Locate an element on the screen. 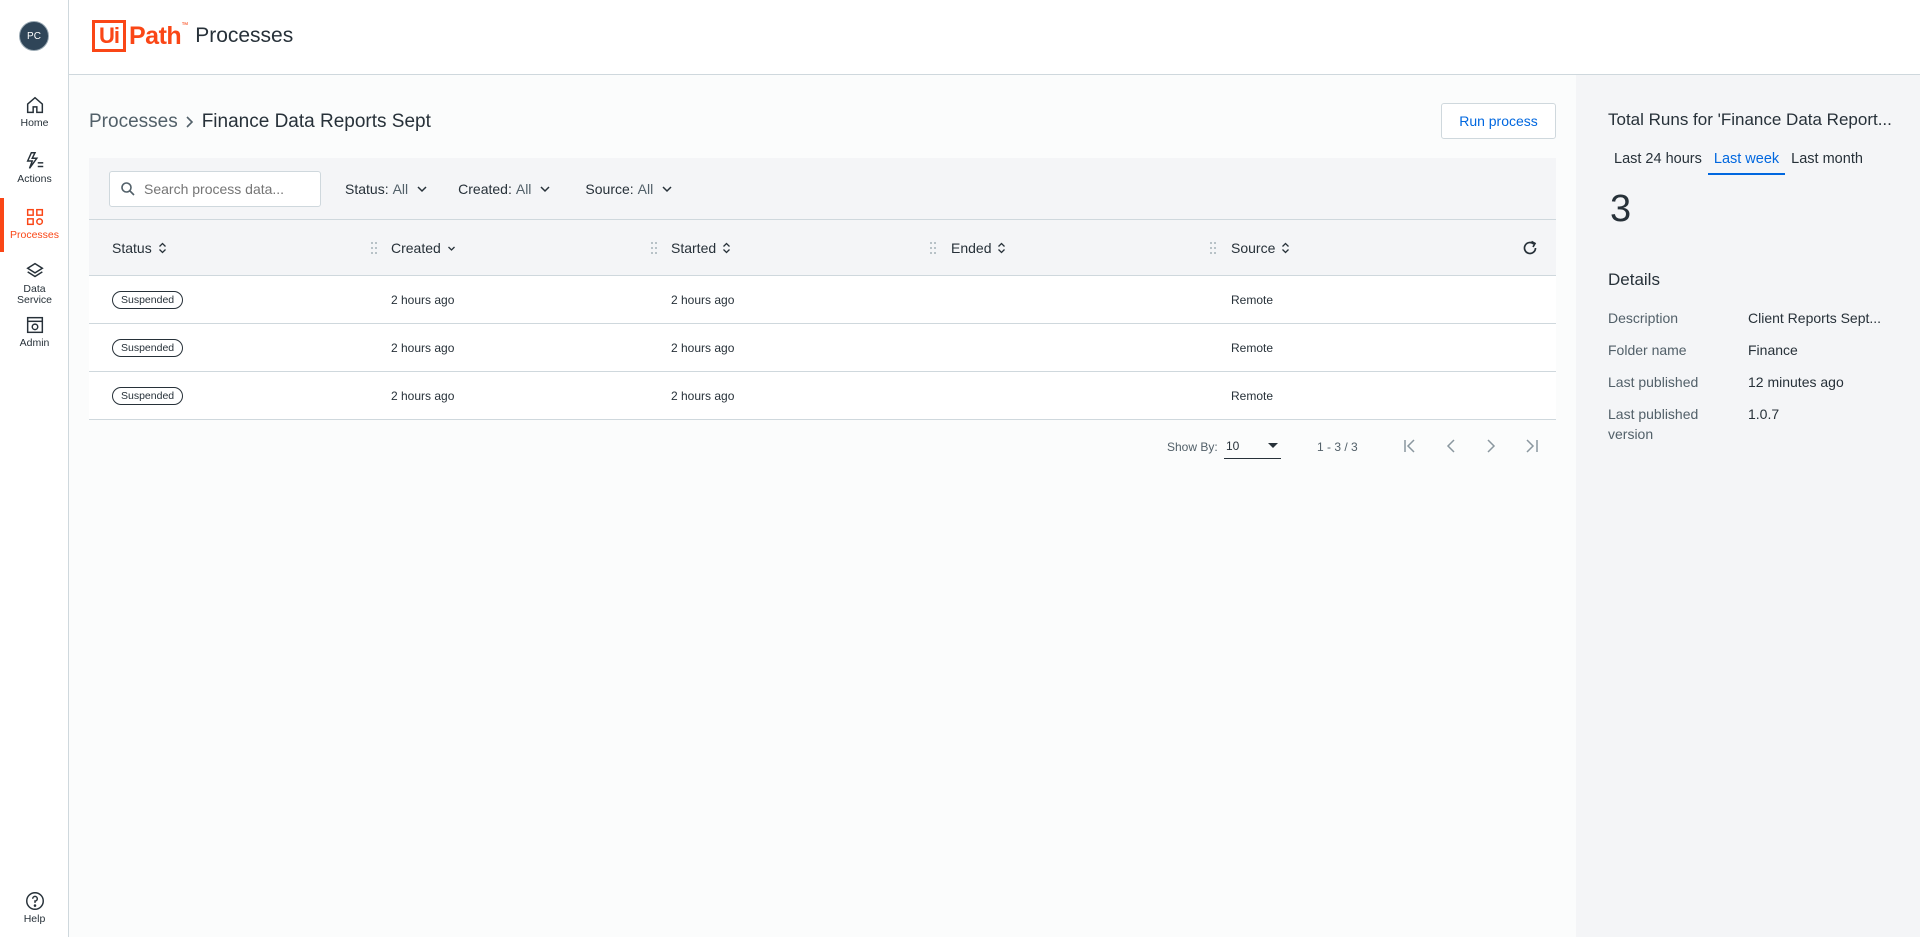  show-by-label: Show By: is located at coordinates (1192, 447).